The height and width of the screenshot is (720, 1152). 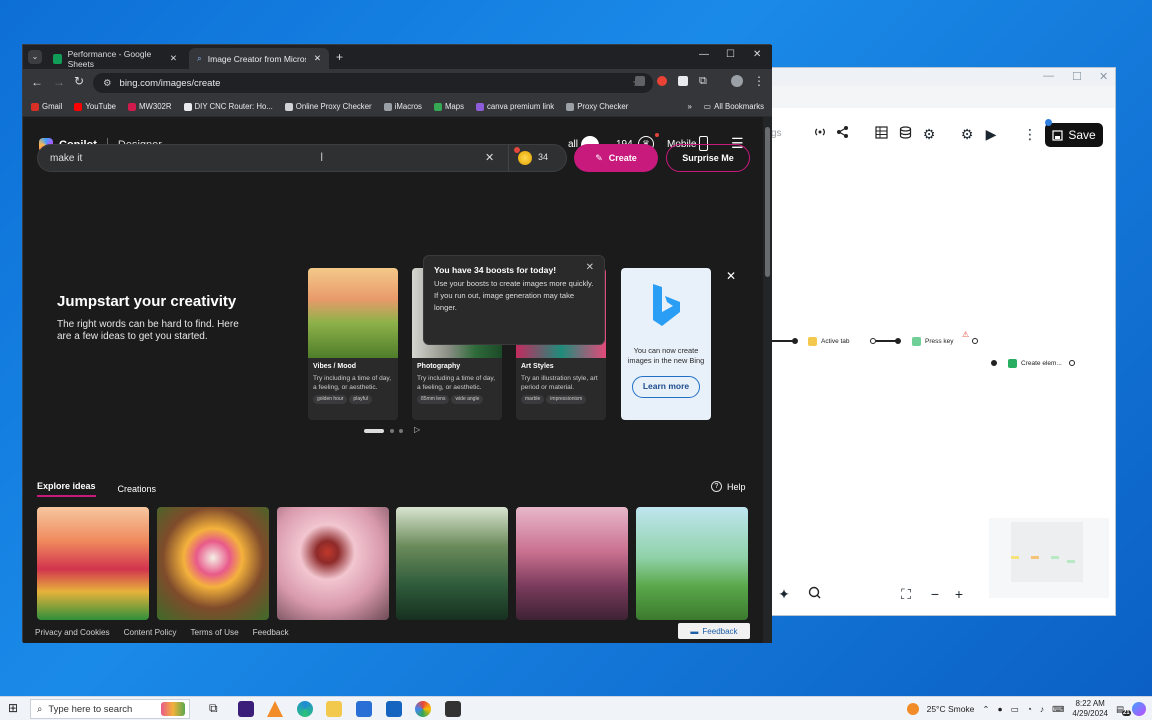 I want to click on surprise-me-button: Surprise Me, so click(x=708, y=158).